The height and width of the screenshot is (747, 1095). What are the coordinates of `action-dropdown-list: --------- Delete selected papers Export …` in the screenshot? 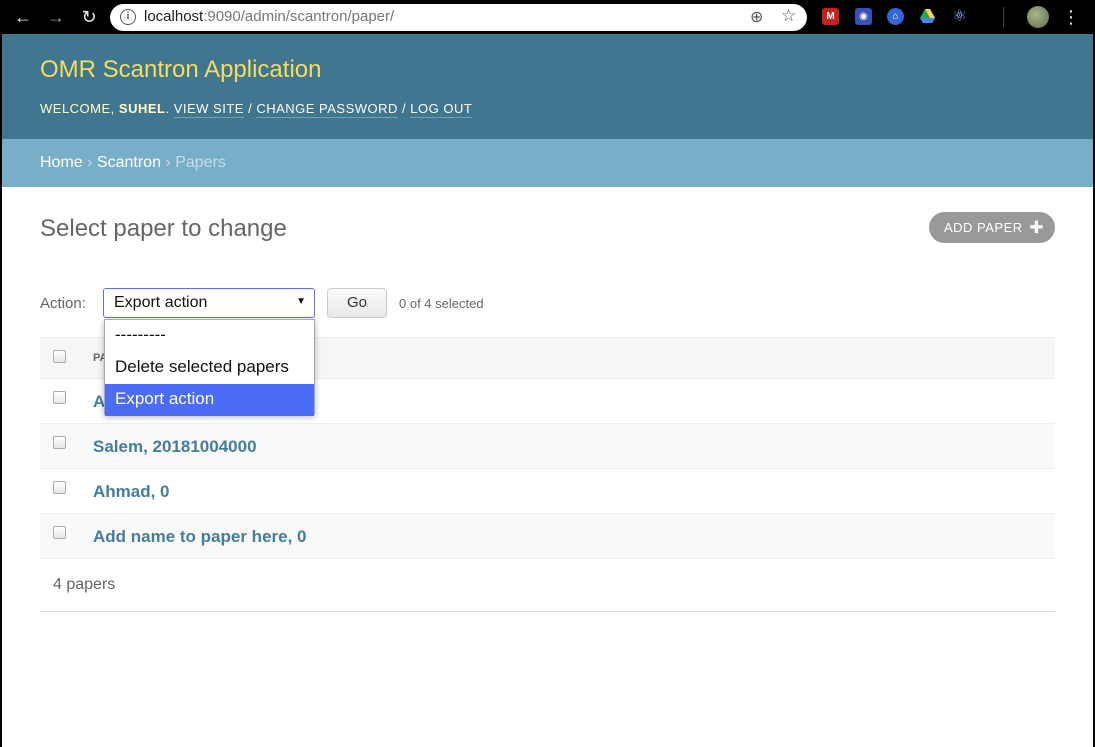 It's located at (209, 367).